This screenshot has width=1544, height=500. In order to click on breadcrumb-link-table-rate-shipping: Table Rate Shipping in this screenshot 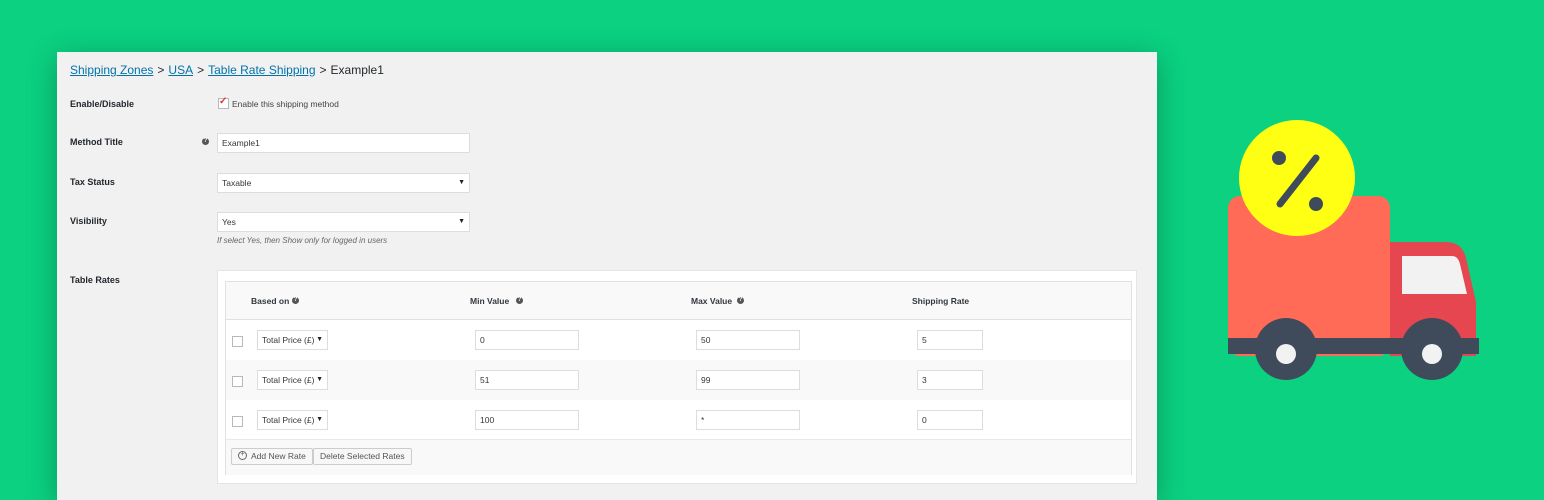, I will do `click(261, 70)`.